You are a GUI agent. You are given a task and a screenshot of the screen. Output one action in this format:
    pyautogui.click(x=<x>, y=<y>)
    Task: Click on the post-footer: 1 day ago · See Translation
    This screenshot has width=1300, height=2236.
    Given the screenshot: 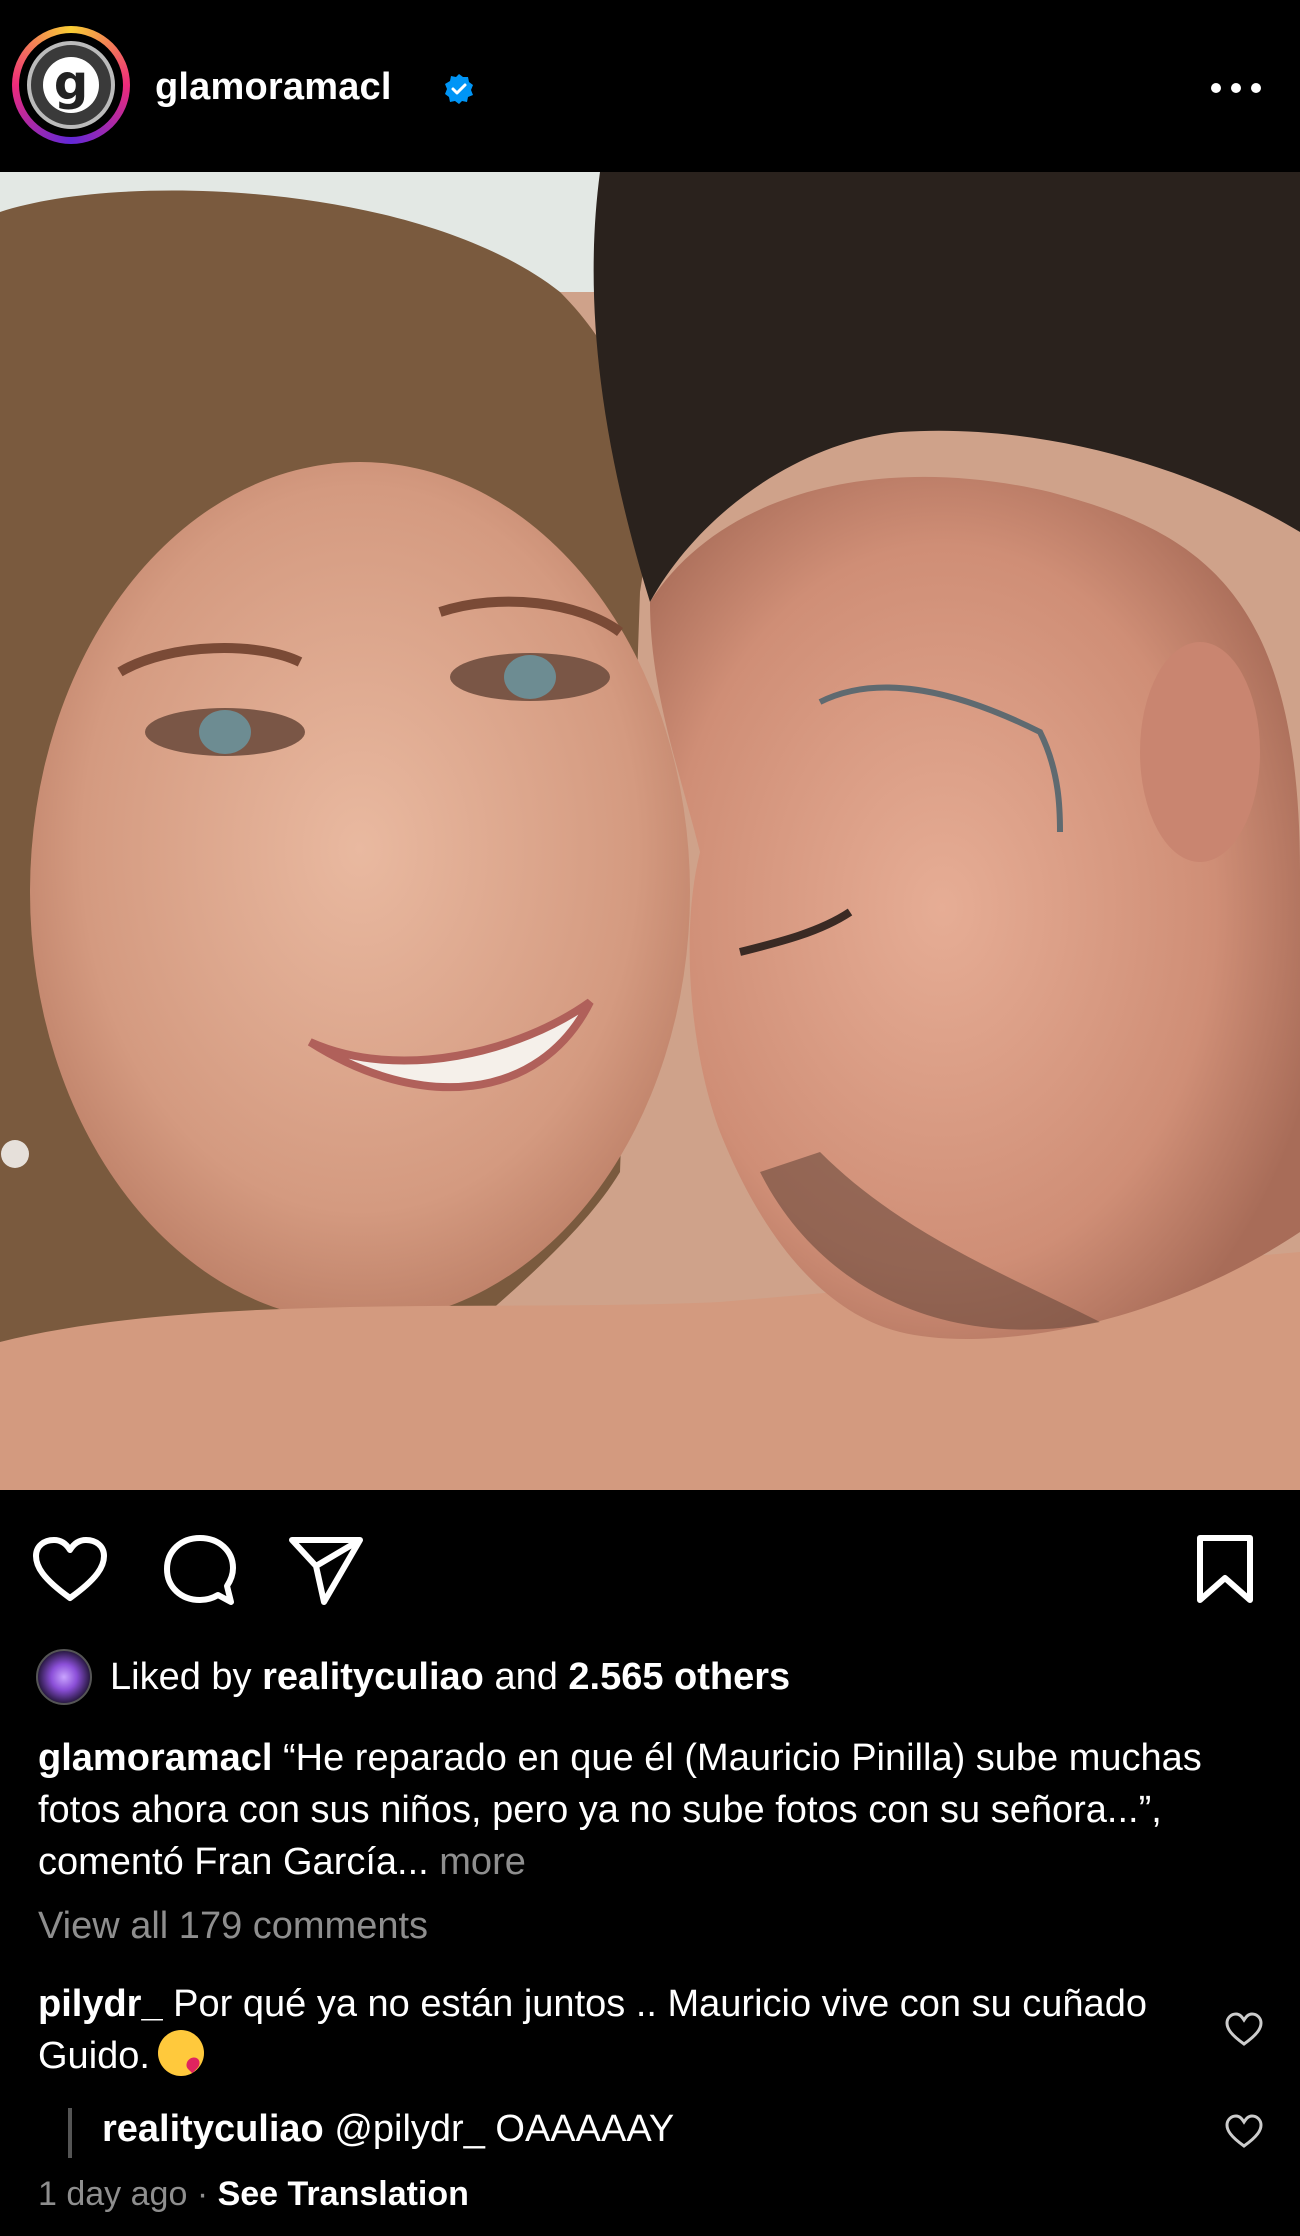 What is the action you would take?
    pyautogui.click(x=253, y=2194)
    